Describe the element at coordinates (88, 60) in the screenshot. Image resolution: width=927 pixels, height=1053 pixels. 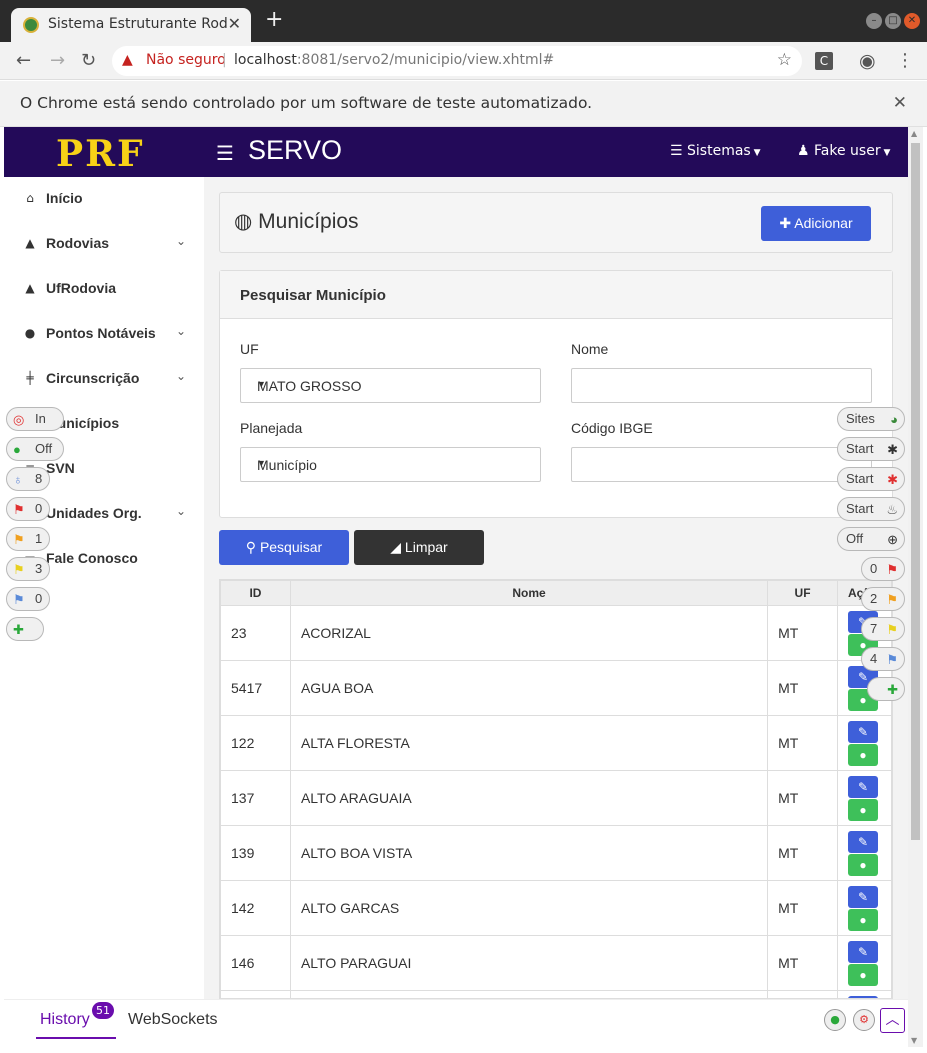
I see `reload-icon: ↻` at that location.